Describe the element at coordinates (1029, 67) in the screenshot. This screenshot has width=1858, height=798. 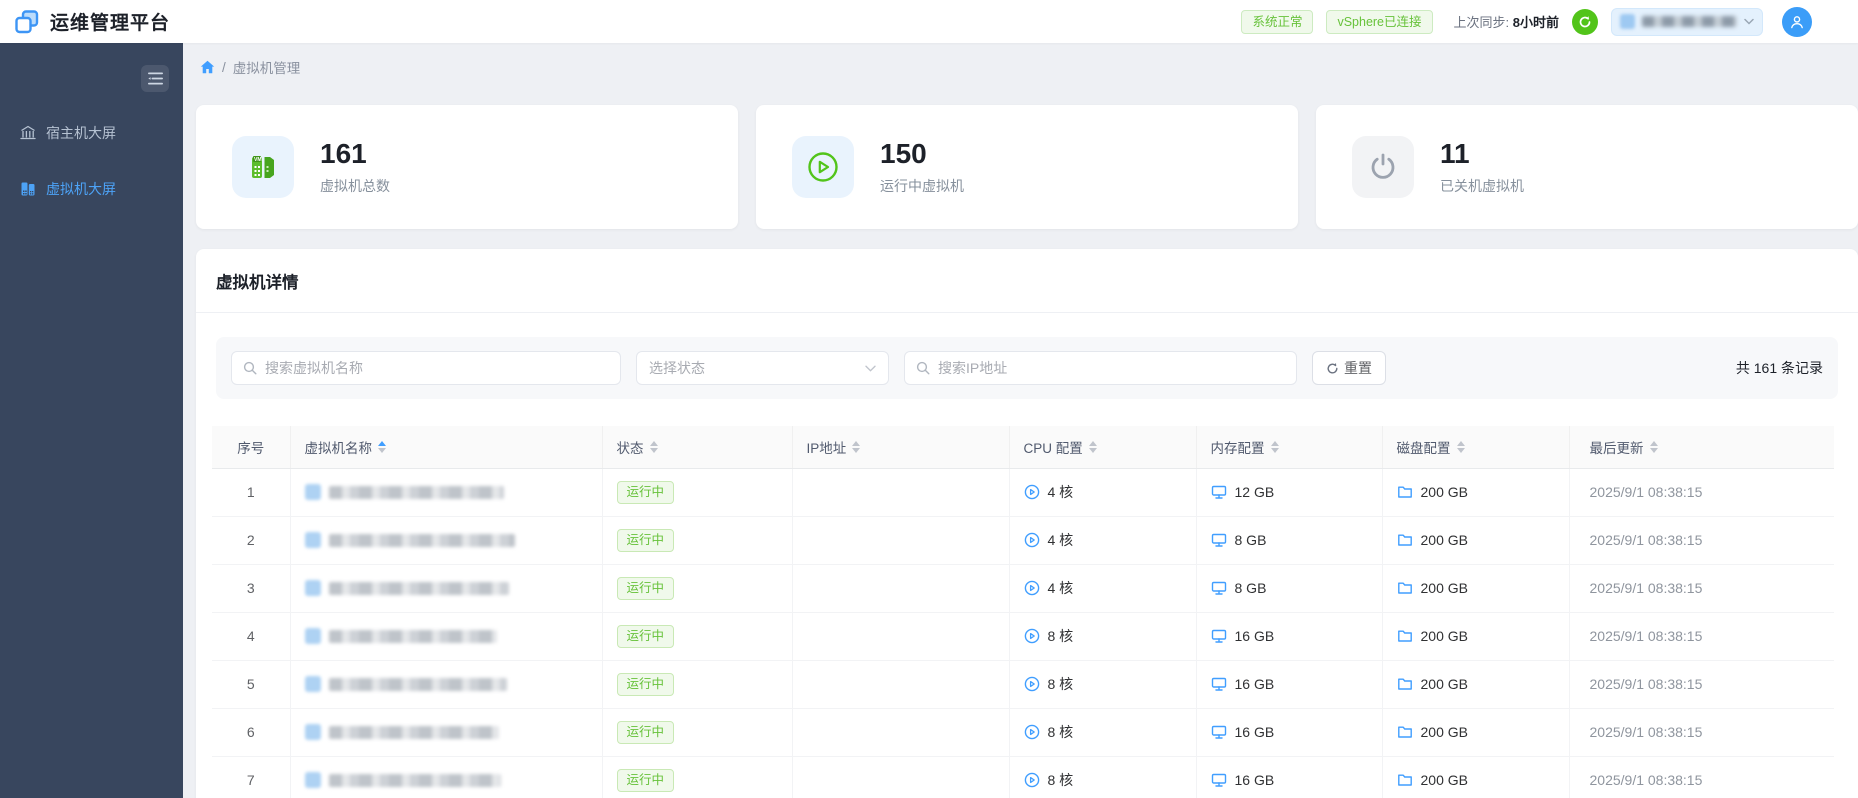
I see `breadcrumb: / 虚拟机管理` at that location.